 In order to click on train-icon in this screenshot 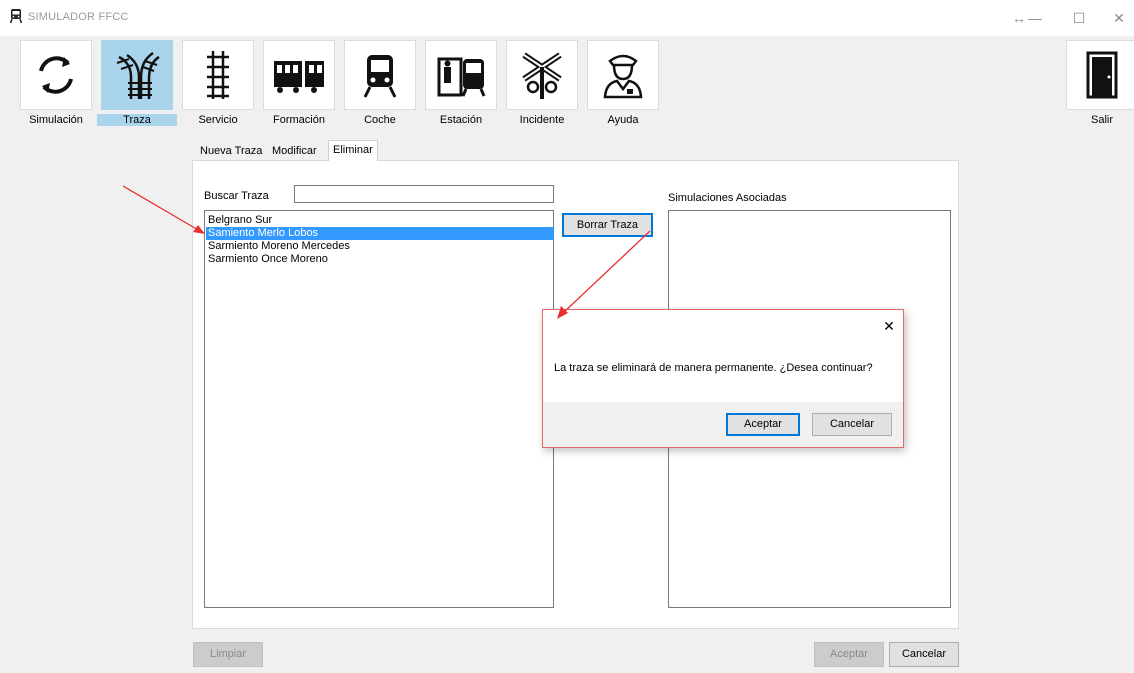, I will do `click(16, 16)`.